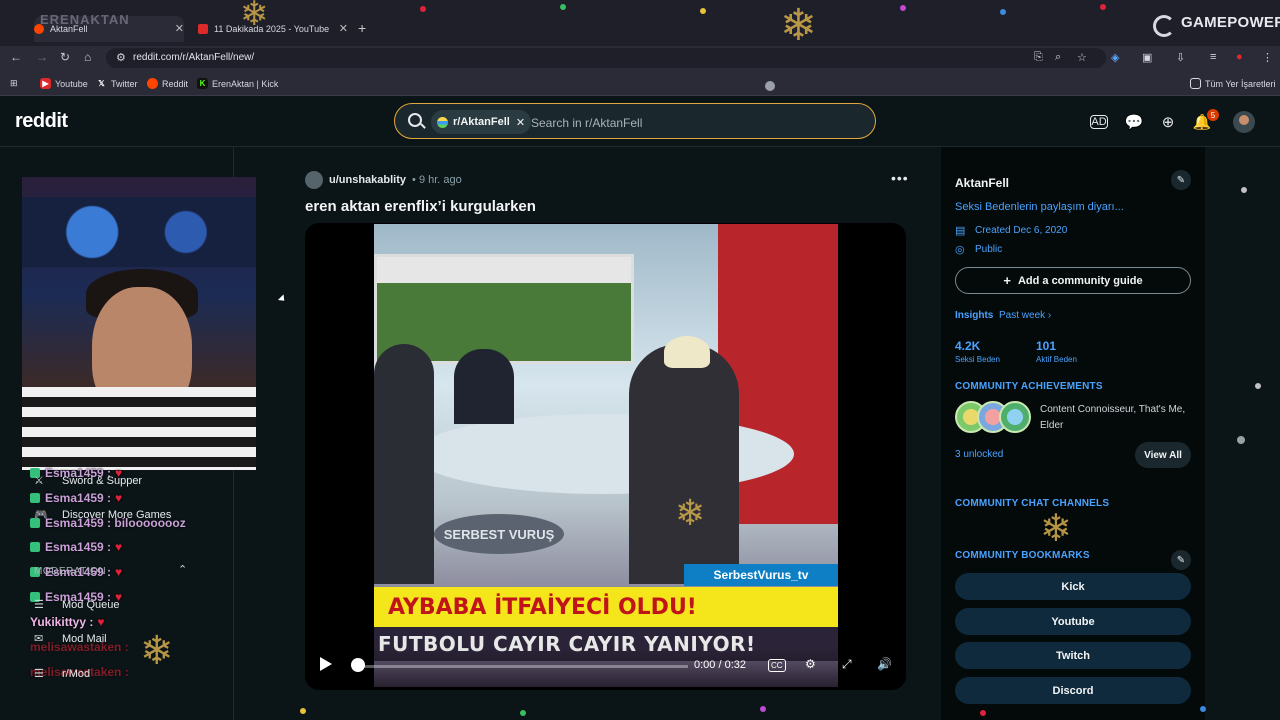 The height and width of the screenshot is (720, 1280). What do you see at coordinates (76, 673) in the screenshot?
I see `nav-label: r/Mod` at bounding box center [76, 673].